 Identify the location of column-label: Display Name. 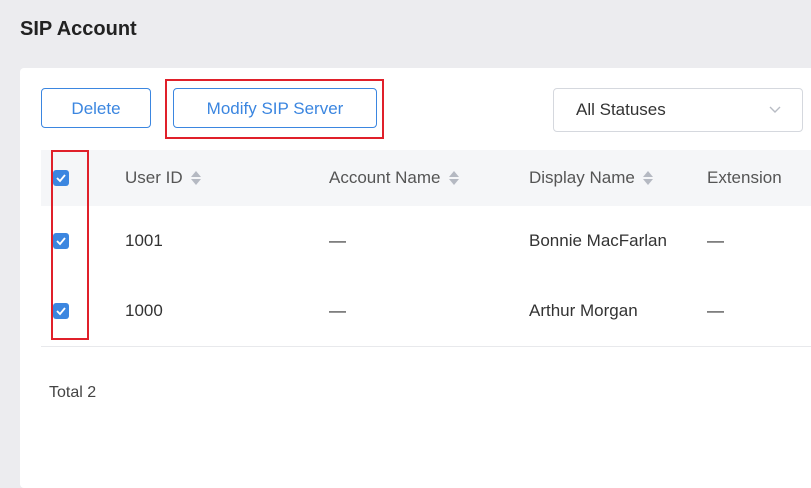
(582, 177).